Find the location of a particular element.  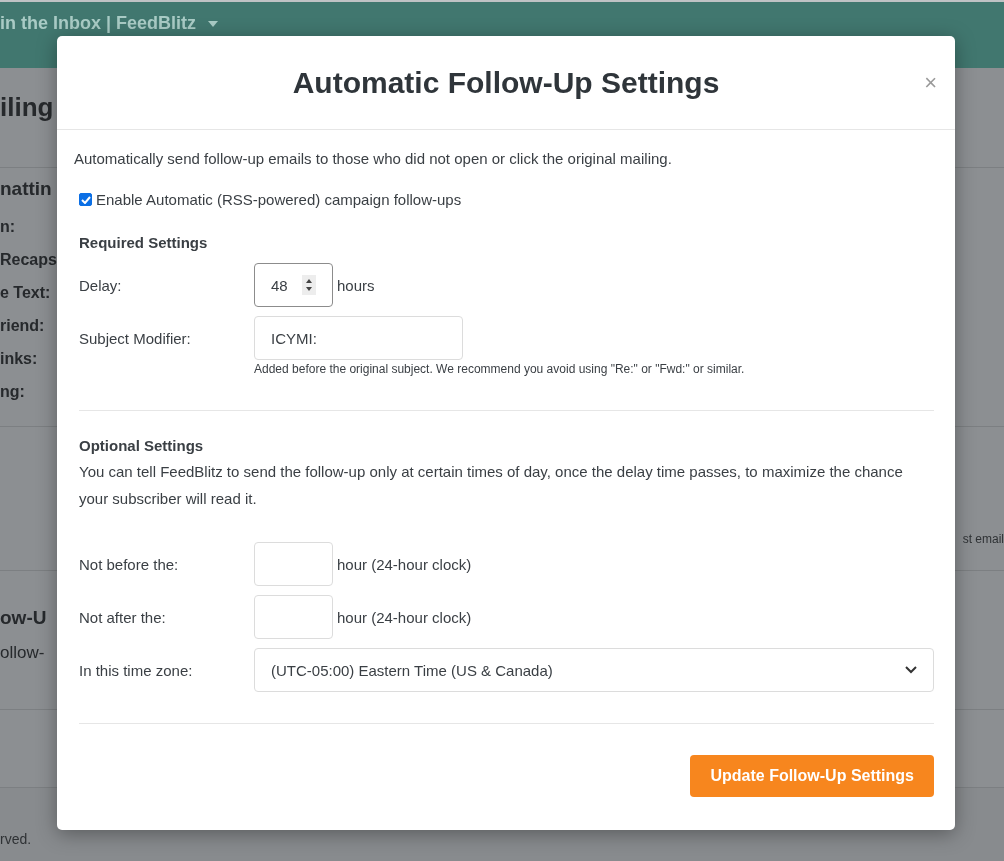

section-heading: Required Settings is located at coordinates (144, 242).